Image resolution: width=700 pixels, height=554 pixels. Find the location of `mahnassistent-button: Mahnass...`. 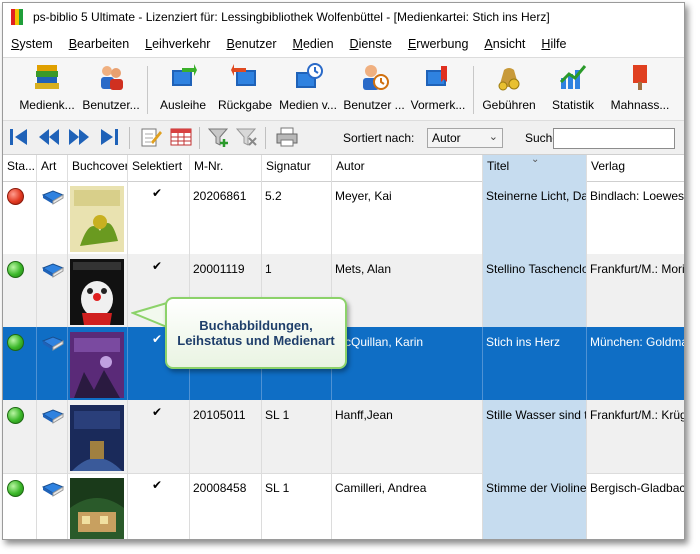

mahnassistent-button: Mahnass... is located at coordinates (640, 90).